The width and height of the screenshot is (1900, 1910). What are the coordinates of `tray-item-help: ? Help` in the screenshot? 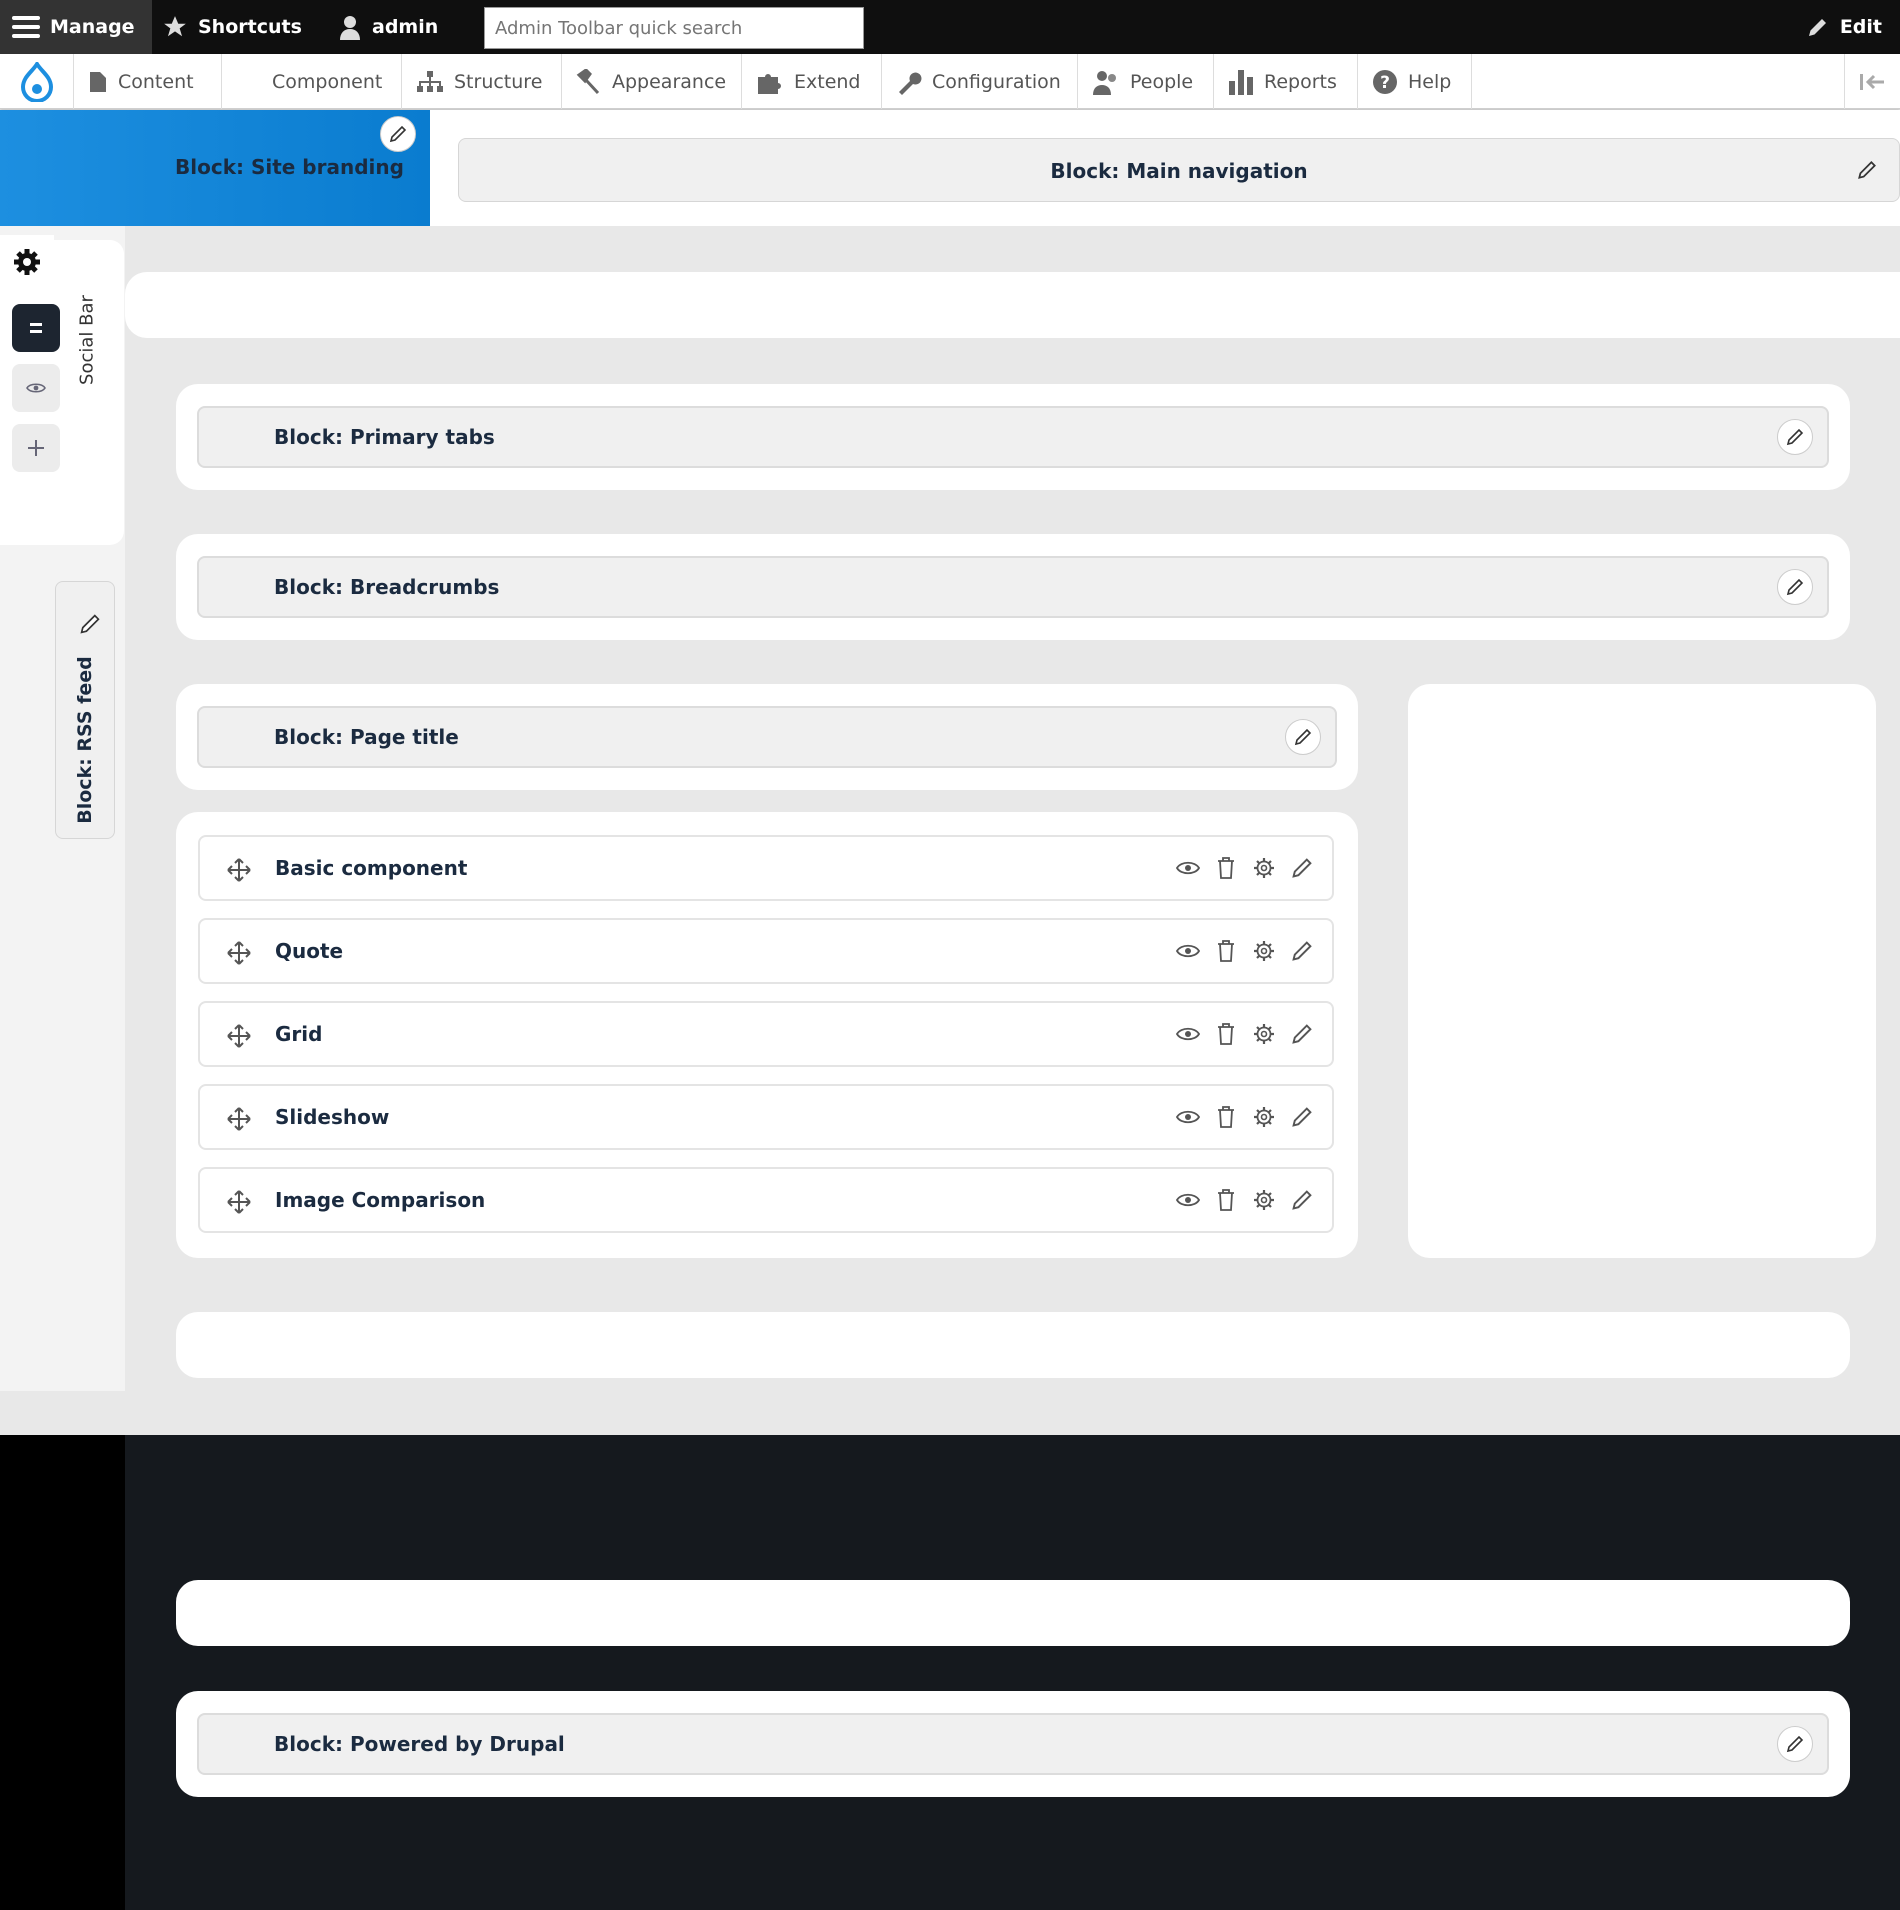 It's located at (1415, 81).